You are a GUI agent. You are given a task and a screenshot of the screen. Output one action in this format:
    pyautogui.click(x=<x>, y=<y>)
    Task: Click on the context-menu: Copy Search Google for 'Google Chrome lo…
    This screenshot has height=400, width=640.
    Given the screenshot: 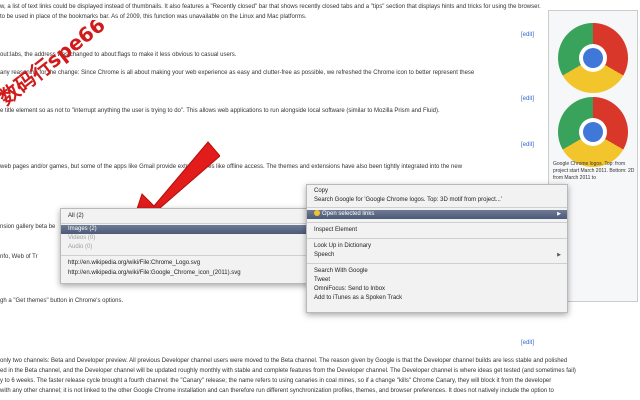 What is the action you would take?
    pyautogui.click(x=437, y=248)
    